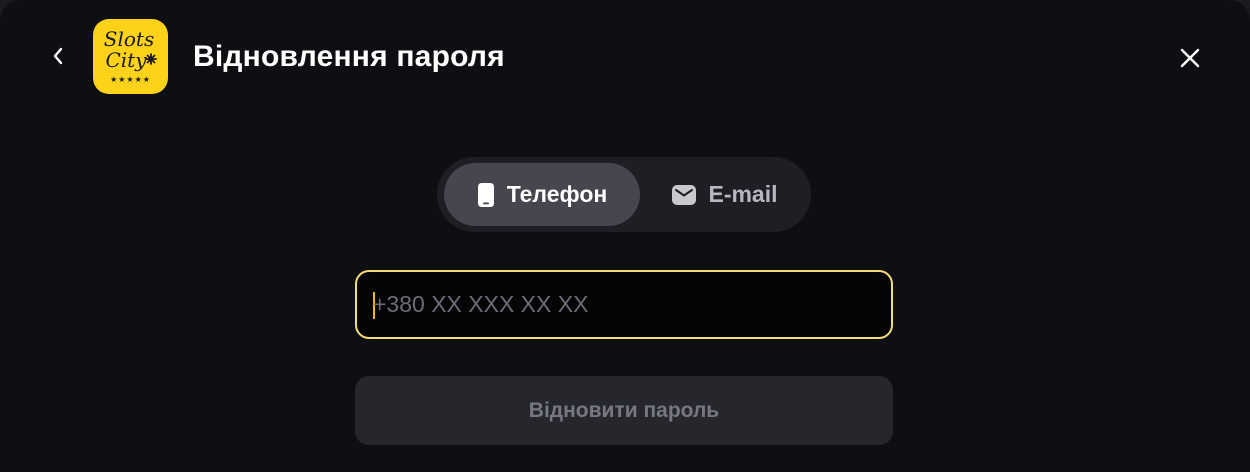 This screenshot has width=1250, height=472. I want to click on tab-phone-label: Телефон, so click(557, 194).